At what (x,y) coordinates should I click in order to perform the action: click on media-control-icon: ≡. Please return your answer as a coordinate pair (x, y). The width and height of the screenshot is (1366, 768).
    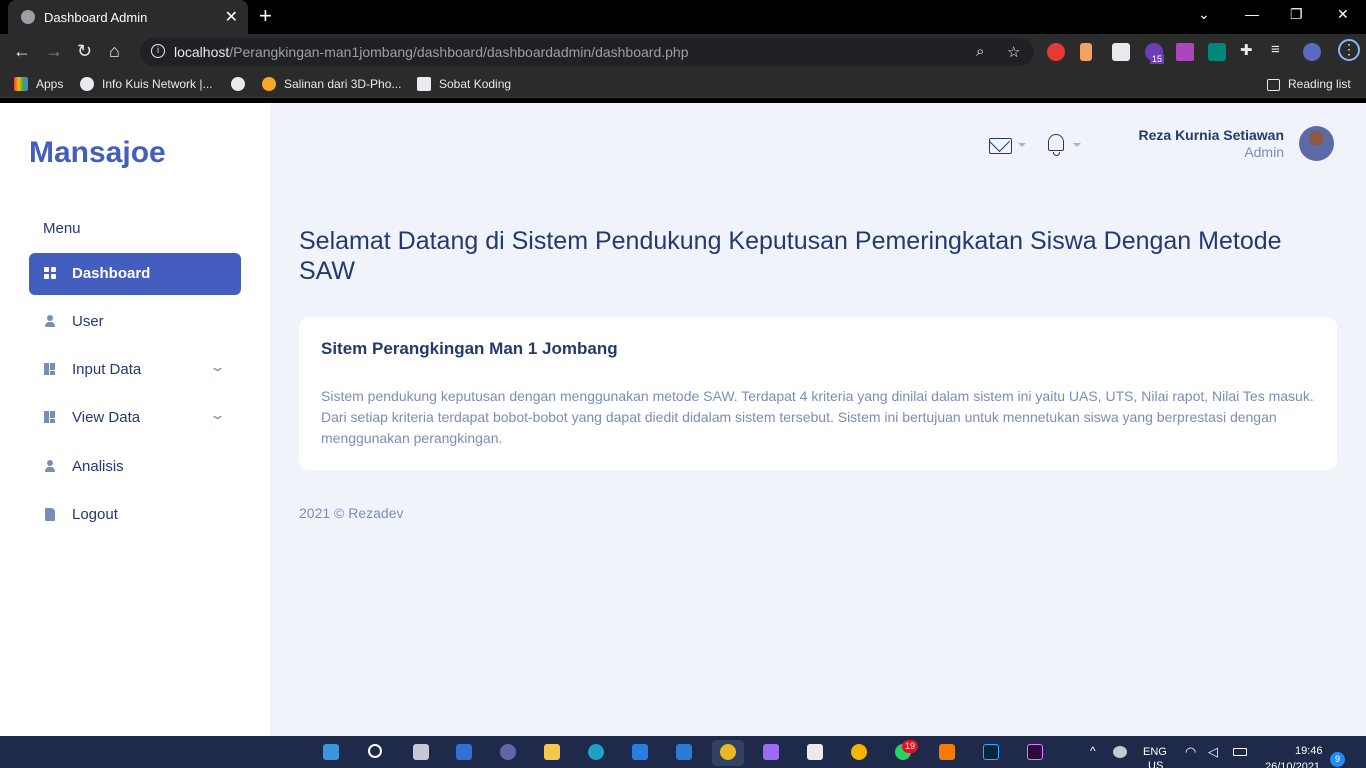
    Looking at the image, I should click on (1275, 49).